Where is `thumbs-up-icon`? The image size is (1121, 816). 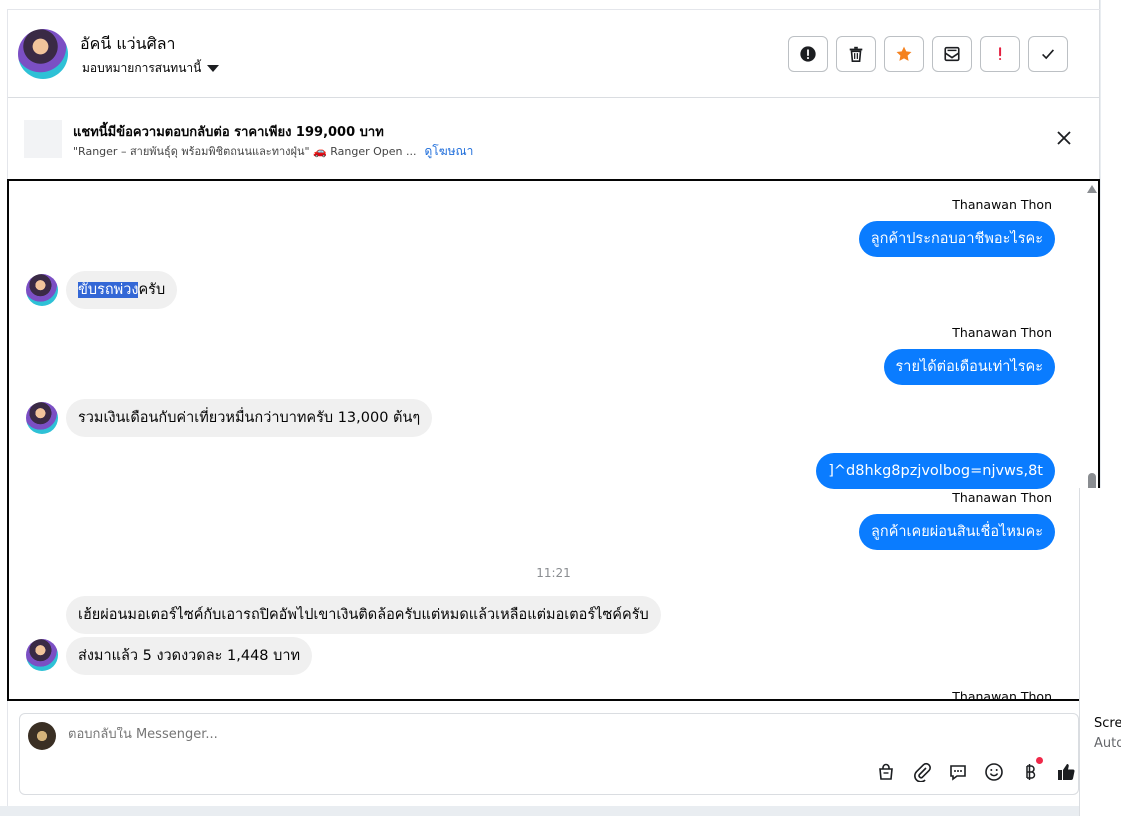 thumbs-up-icon is located at coordinates (1066, 772).